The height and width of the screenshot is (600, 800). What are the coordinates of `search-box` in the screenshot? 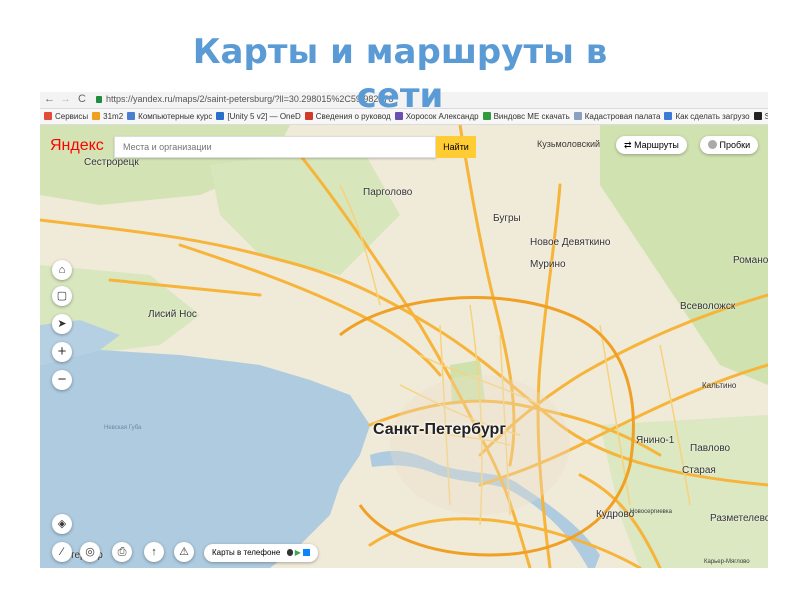 It's located at (275, 147).